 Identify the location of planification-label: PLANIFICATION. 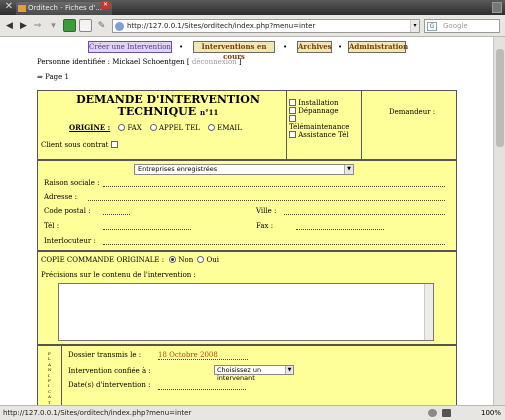
(50, 378).